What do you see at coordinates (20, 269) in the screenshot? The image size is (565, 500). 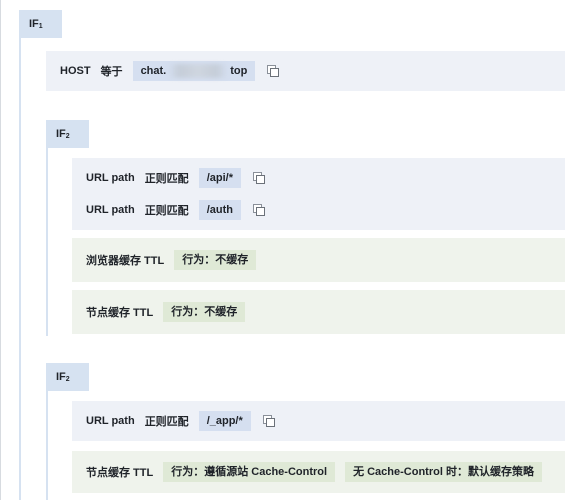 I see `if1-connector` at bounding box center [20, 269].